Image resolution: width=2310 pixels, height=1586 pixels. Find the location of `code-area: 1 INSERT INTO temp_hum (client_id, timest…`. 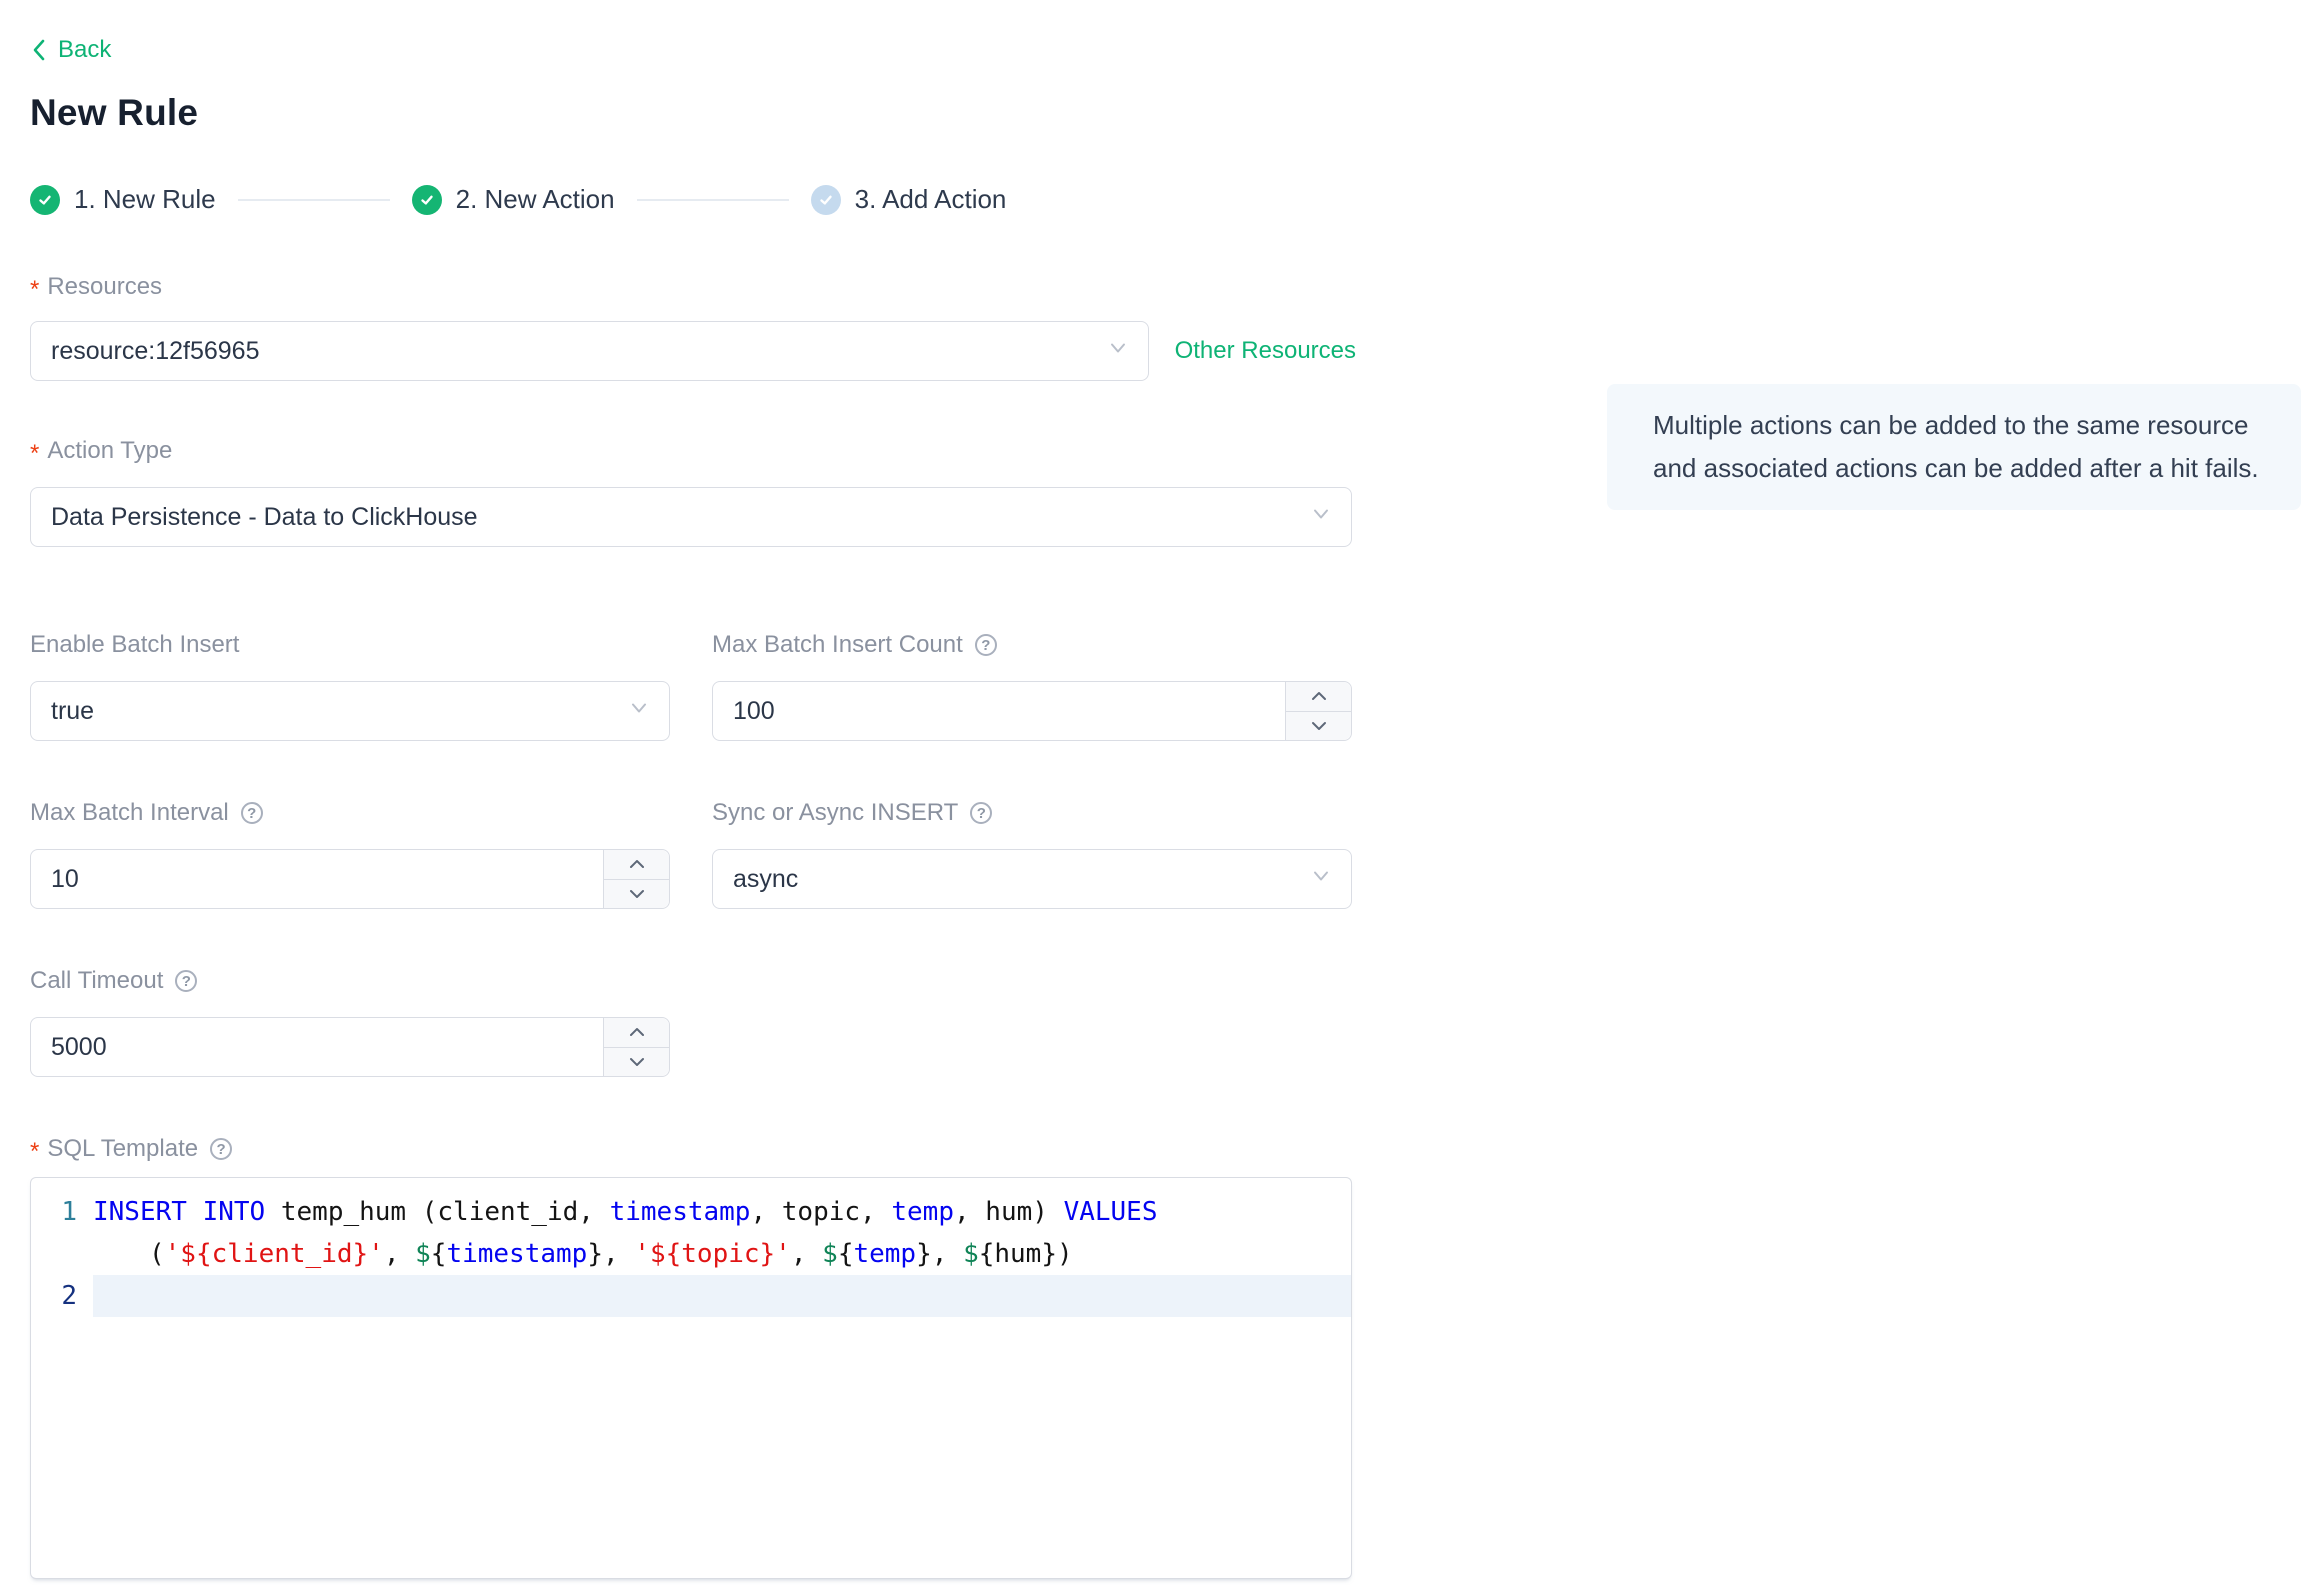

code-area: 1 INSERT INTO temp_hum (client_id, timest… is located at coordinates (691, 1247).